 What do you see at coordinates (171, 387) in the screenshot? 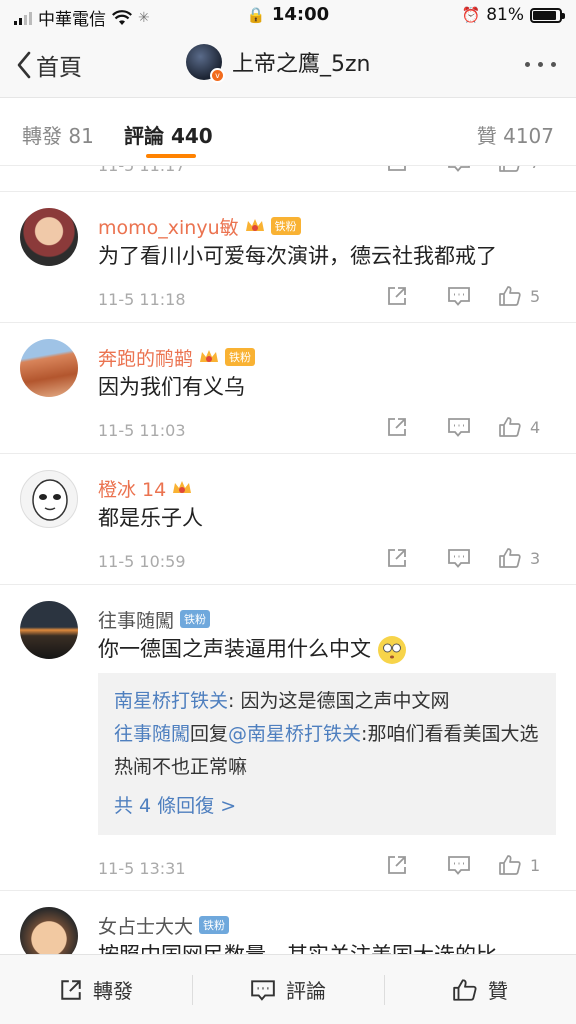
I see `comment-text: 因为我们有义乌` at bounding box center [171, 387].